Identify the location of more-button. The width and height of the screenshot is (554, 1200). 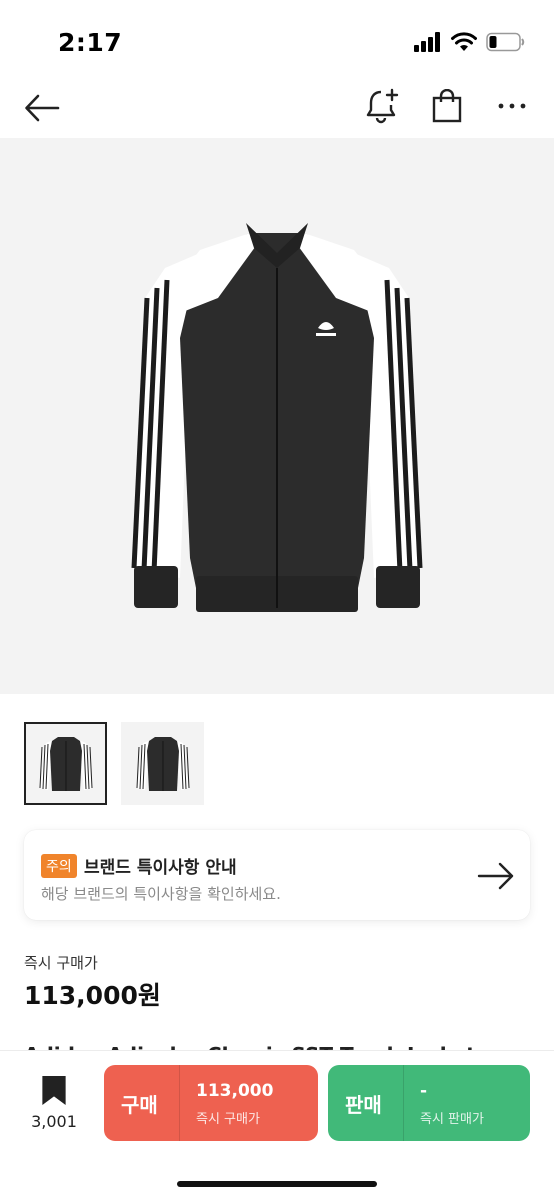
(512, 106).